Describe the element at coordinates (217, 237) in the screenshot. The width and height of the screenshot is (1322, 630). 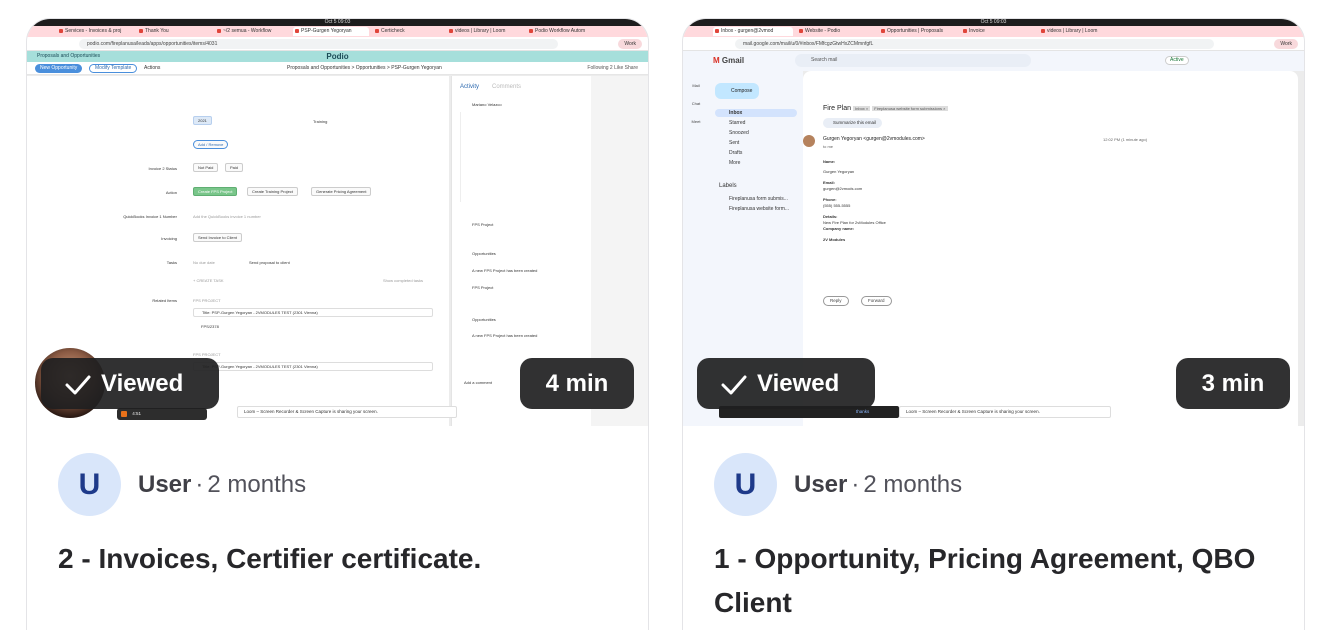
I see `send-invoice-button: Send Invoice to Client` at that location.